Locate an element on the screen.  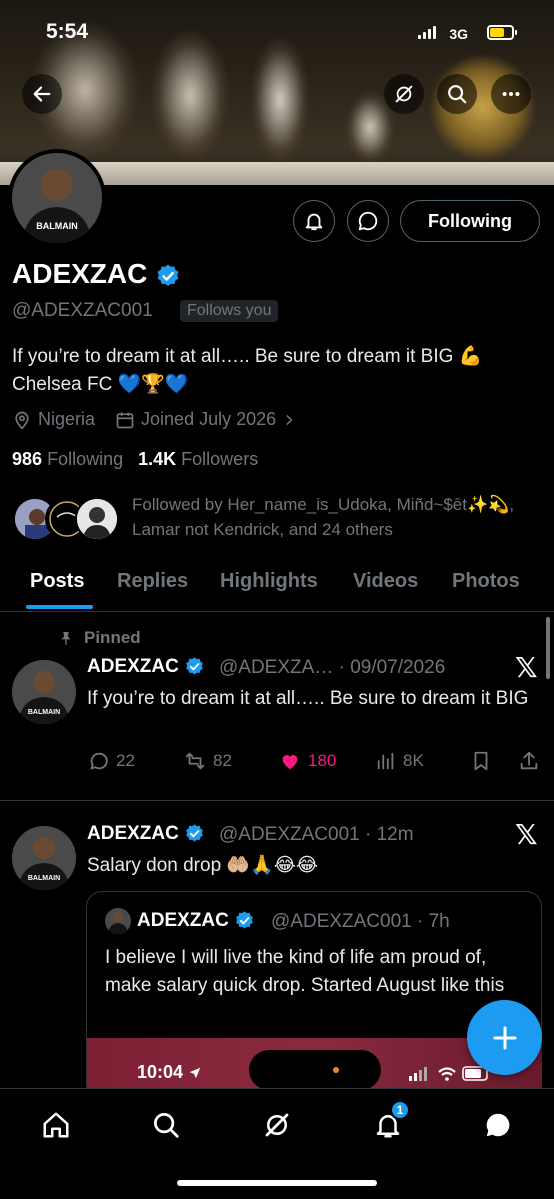
search-button is located at coordinates (457, 94).